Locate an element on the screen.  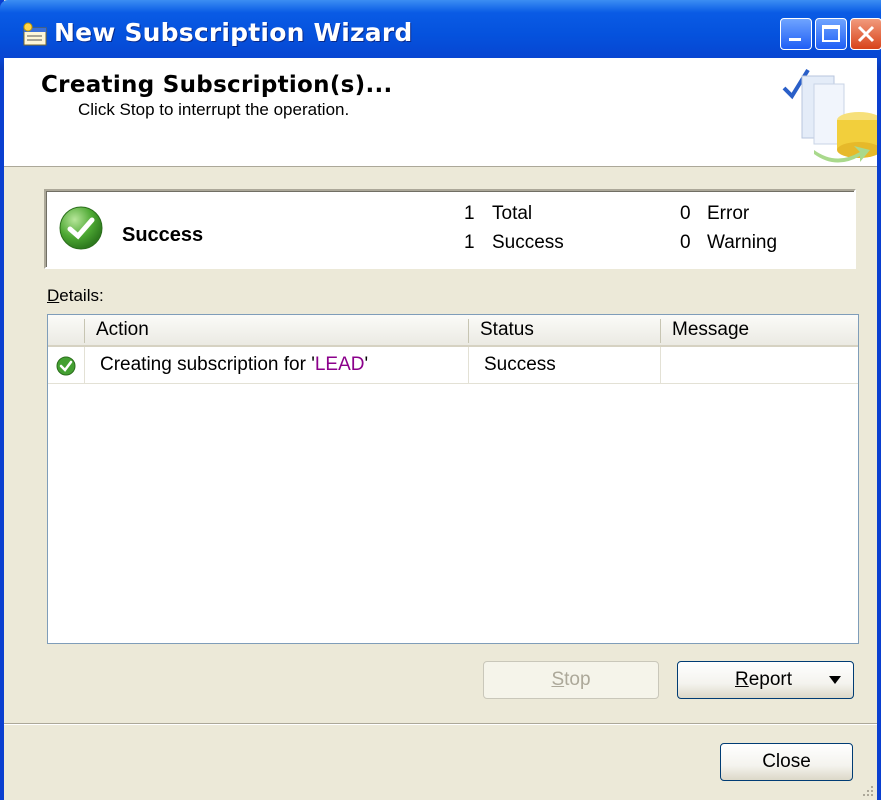
page-subtitle: Click Stop to interrupt the operation. is located at coordinates (214, 109).